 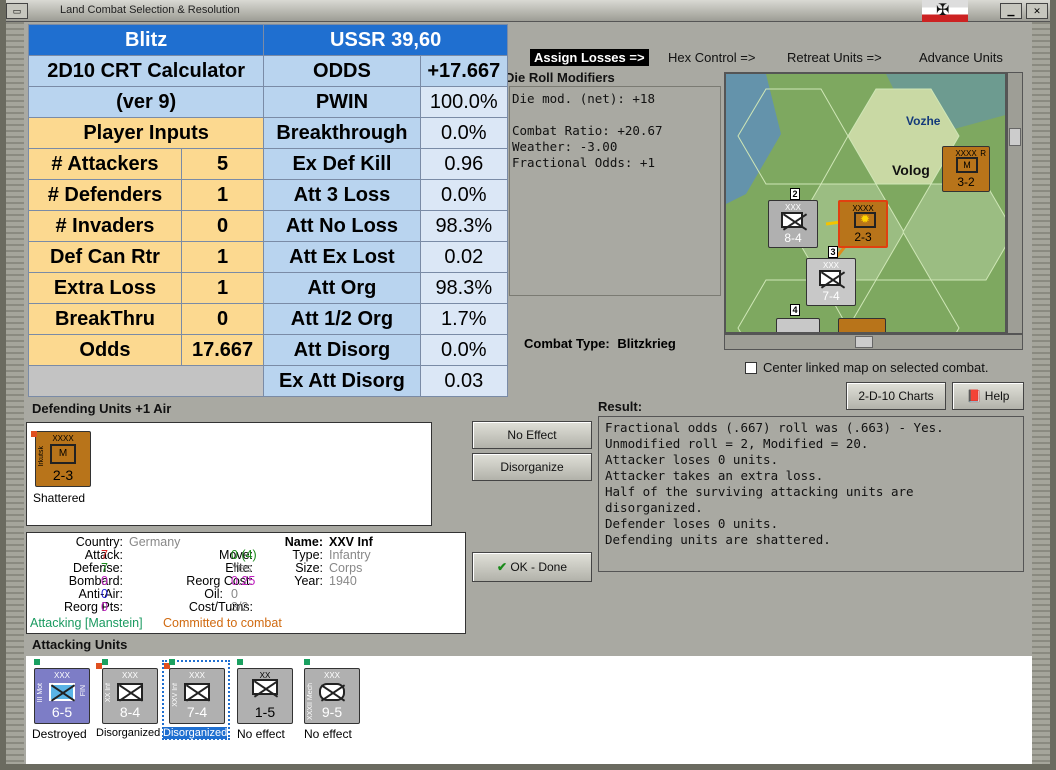 I want to click on result-line: Defender loses 0 units., so click(x=692, y=523).